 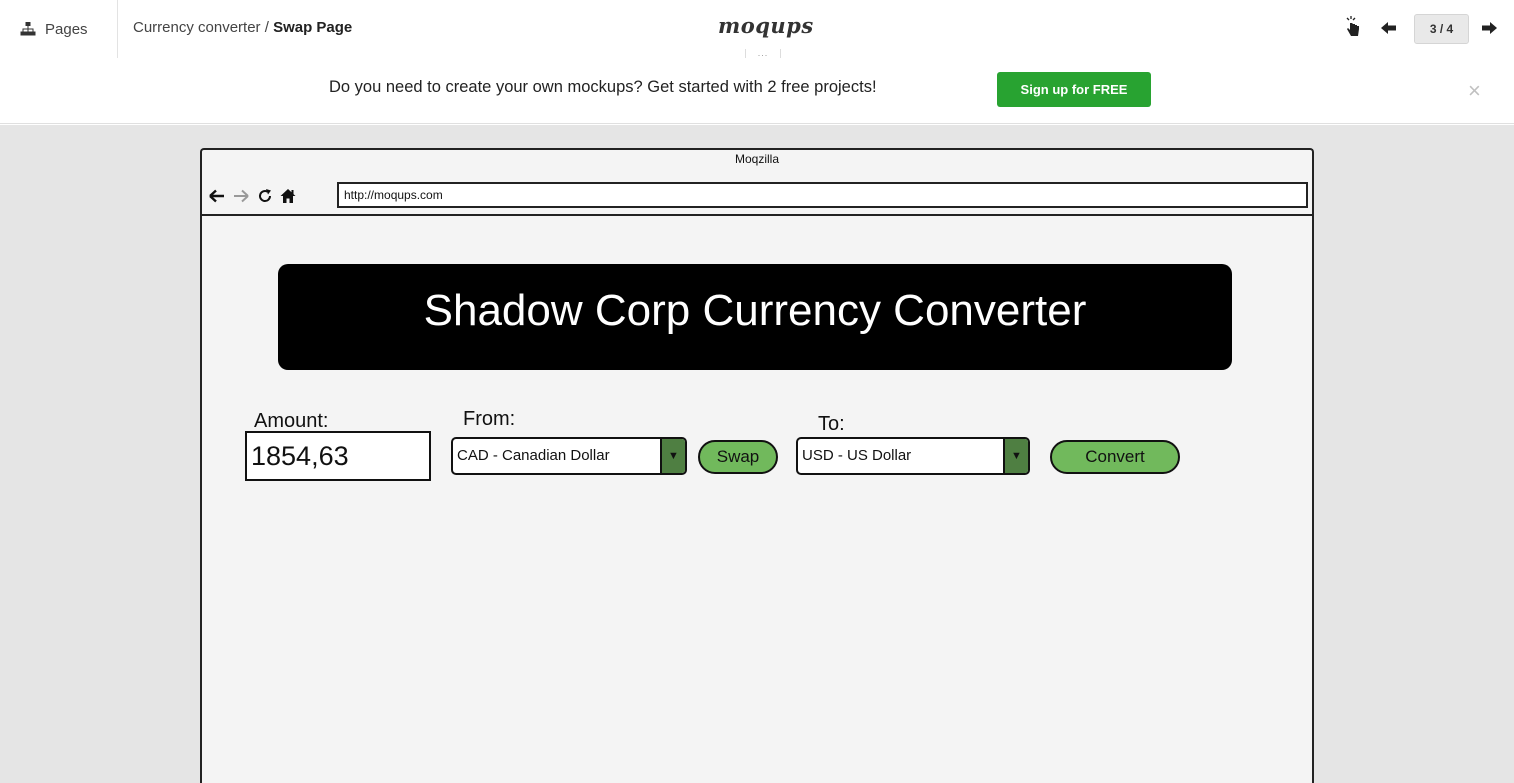 I want to click on back-icon, so click(x=217, y=196).